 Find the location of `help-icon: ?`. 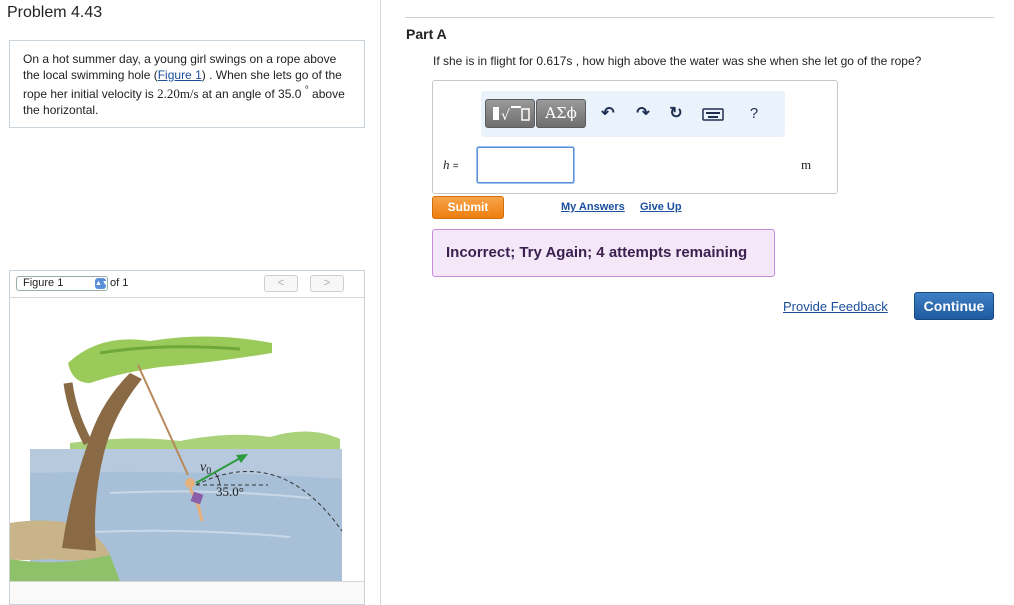

help-icon: ? is located at coordinates (754, 114).